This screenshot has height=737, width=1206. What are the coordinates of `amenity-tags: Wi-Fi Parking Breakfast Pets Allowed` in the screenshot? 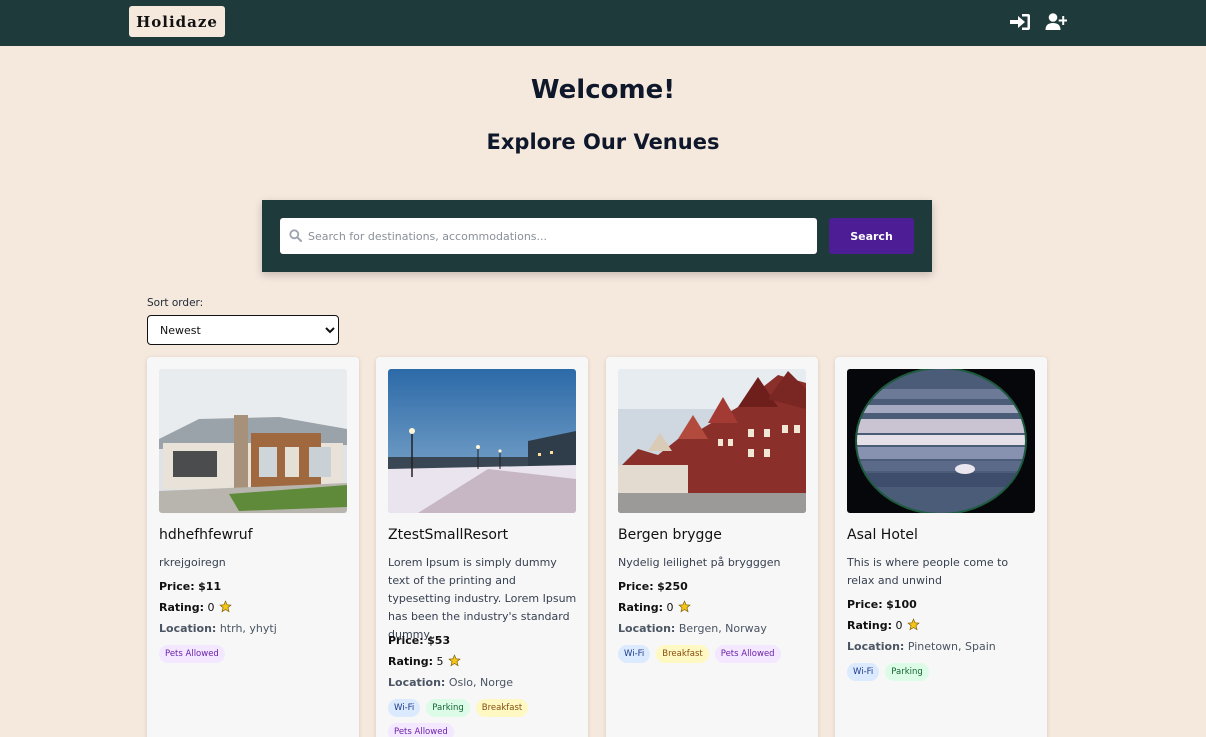 It's located at (483, 718).